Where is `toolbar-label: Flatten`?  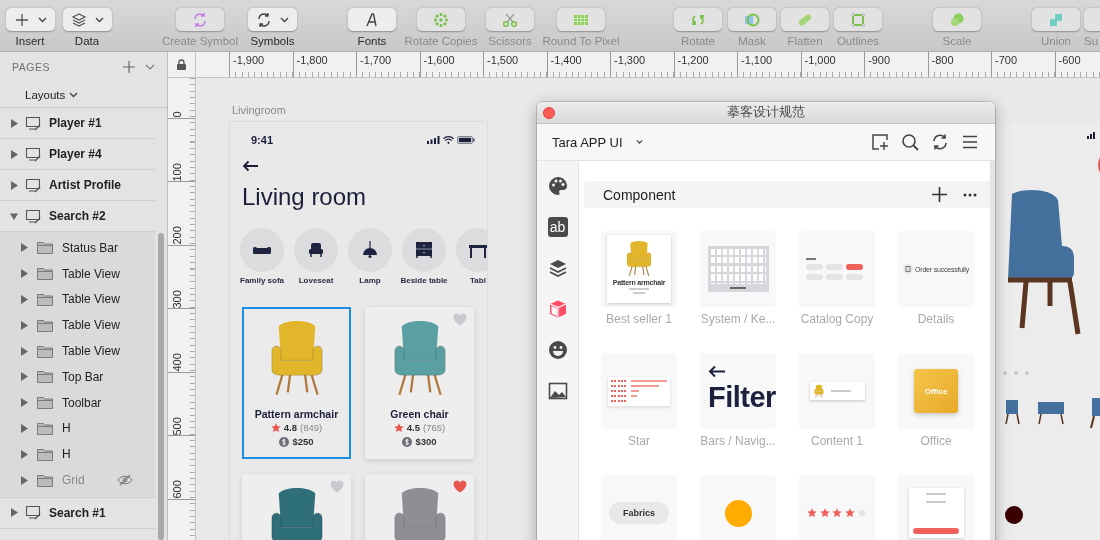 toolbar-label: Flatten is located at coordinates (805, 41).